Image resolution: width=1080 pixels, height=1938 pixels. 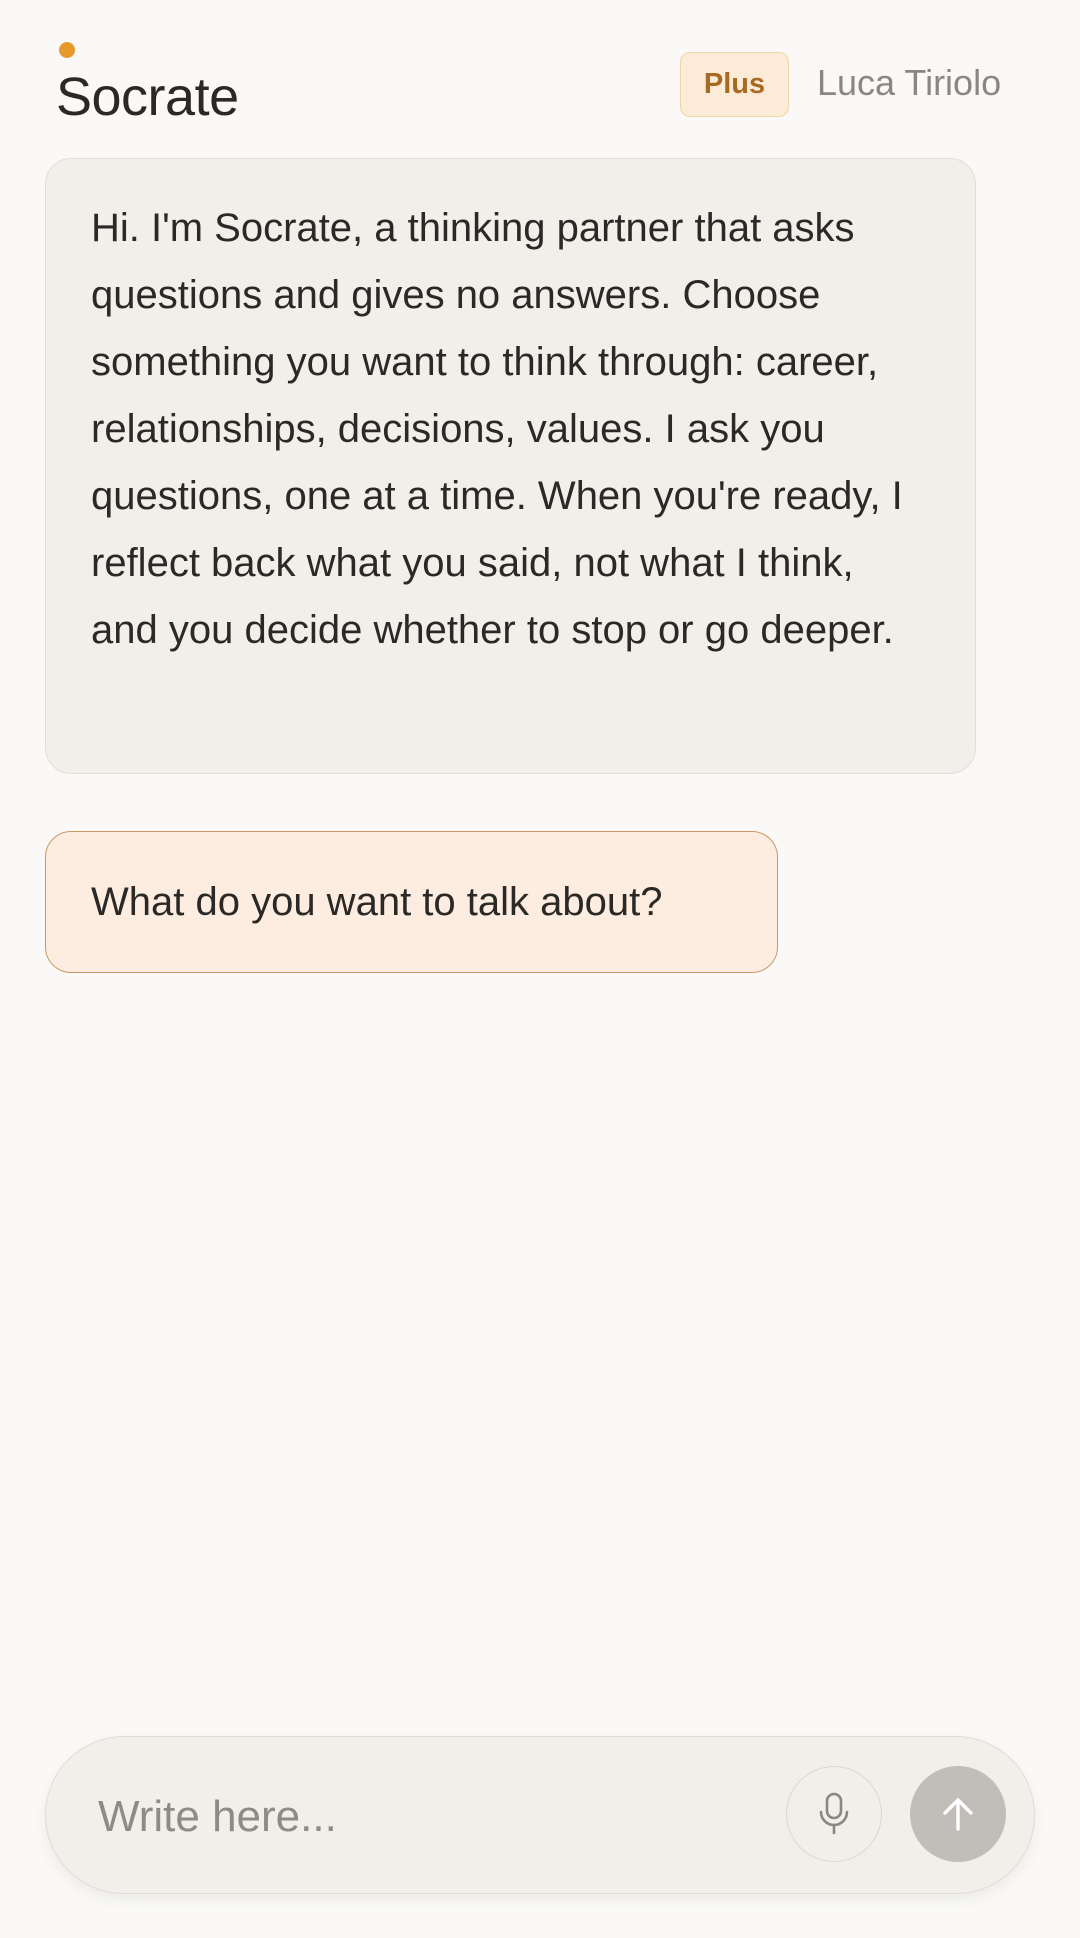 I want to click on microphone-icon, so click(x=834, y=1813).